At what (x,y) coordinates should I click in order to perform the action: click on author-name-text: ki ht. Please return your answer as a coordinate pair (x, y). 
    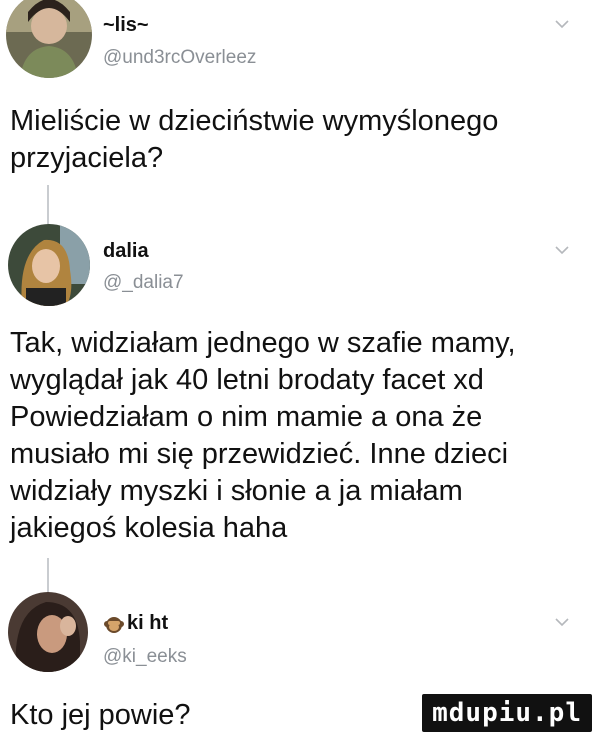
    Looking at the image, I should click on (148, 623).